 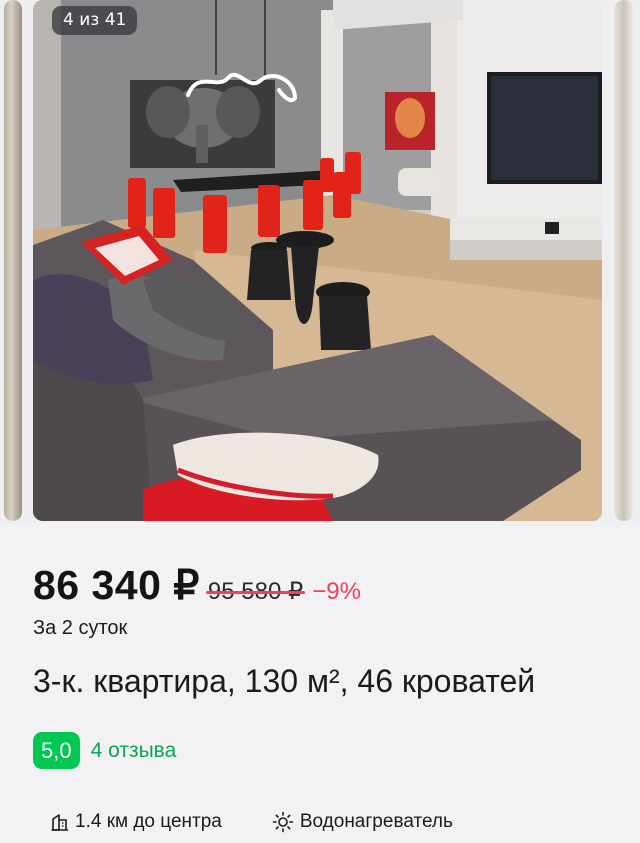 I want to click on rating-row: 5,0 4 отзыва, so click(x=104, y=750).